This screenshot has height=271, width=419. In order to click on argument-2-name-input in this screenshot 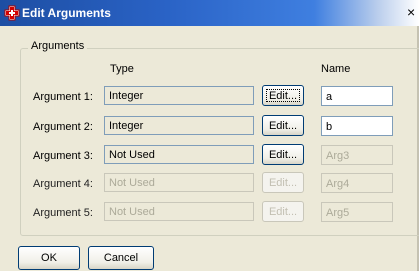, I will do `click(357, 126)`.